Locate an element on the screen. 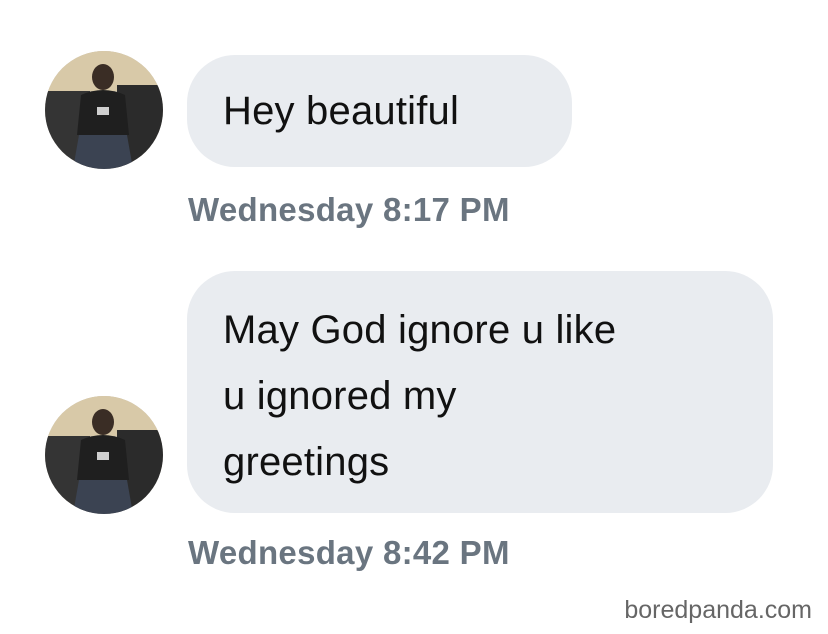  message-timestamp: Wednesday 8:17 PM is located at coordinates (349, 209).